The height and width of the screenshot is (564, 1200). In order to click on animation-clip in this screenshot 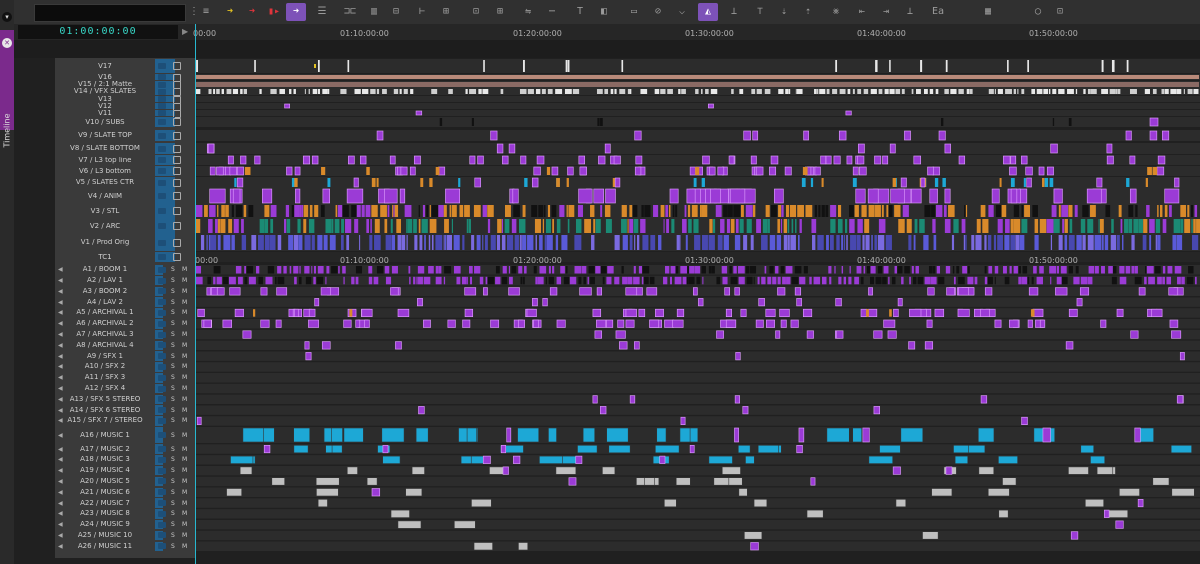, I will do `click(916, 196)`.